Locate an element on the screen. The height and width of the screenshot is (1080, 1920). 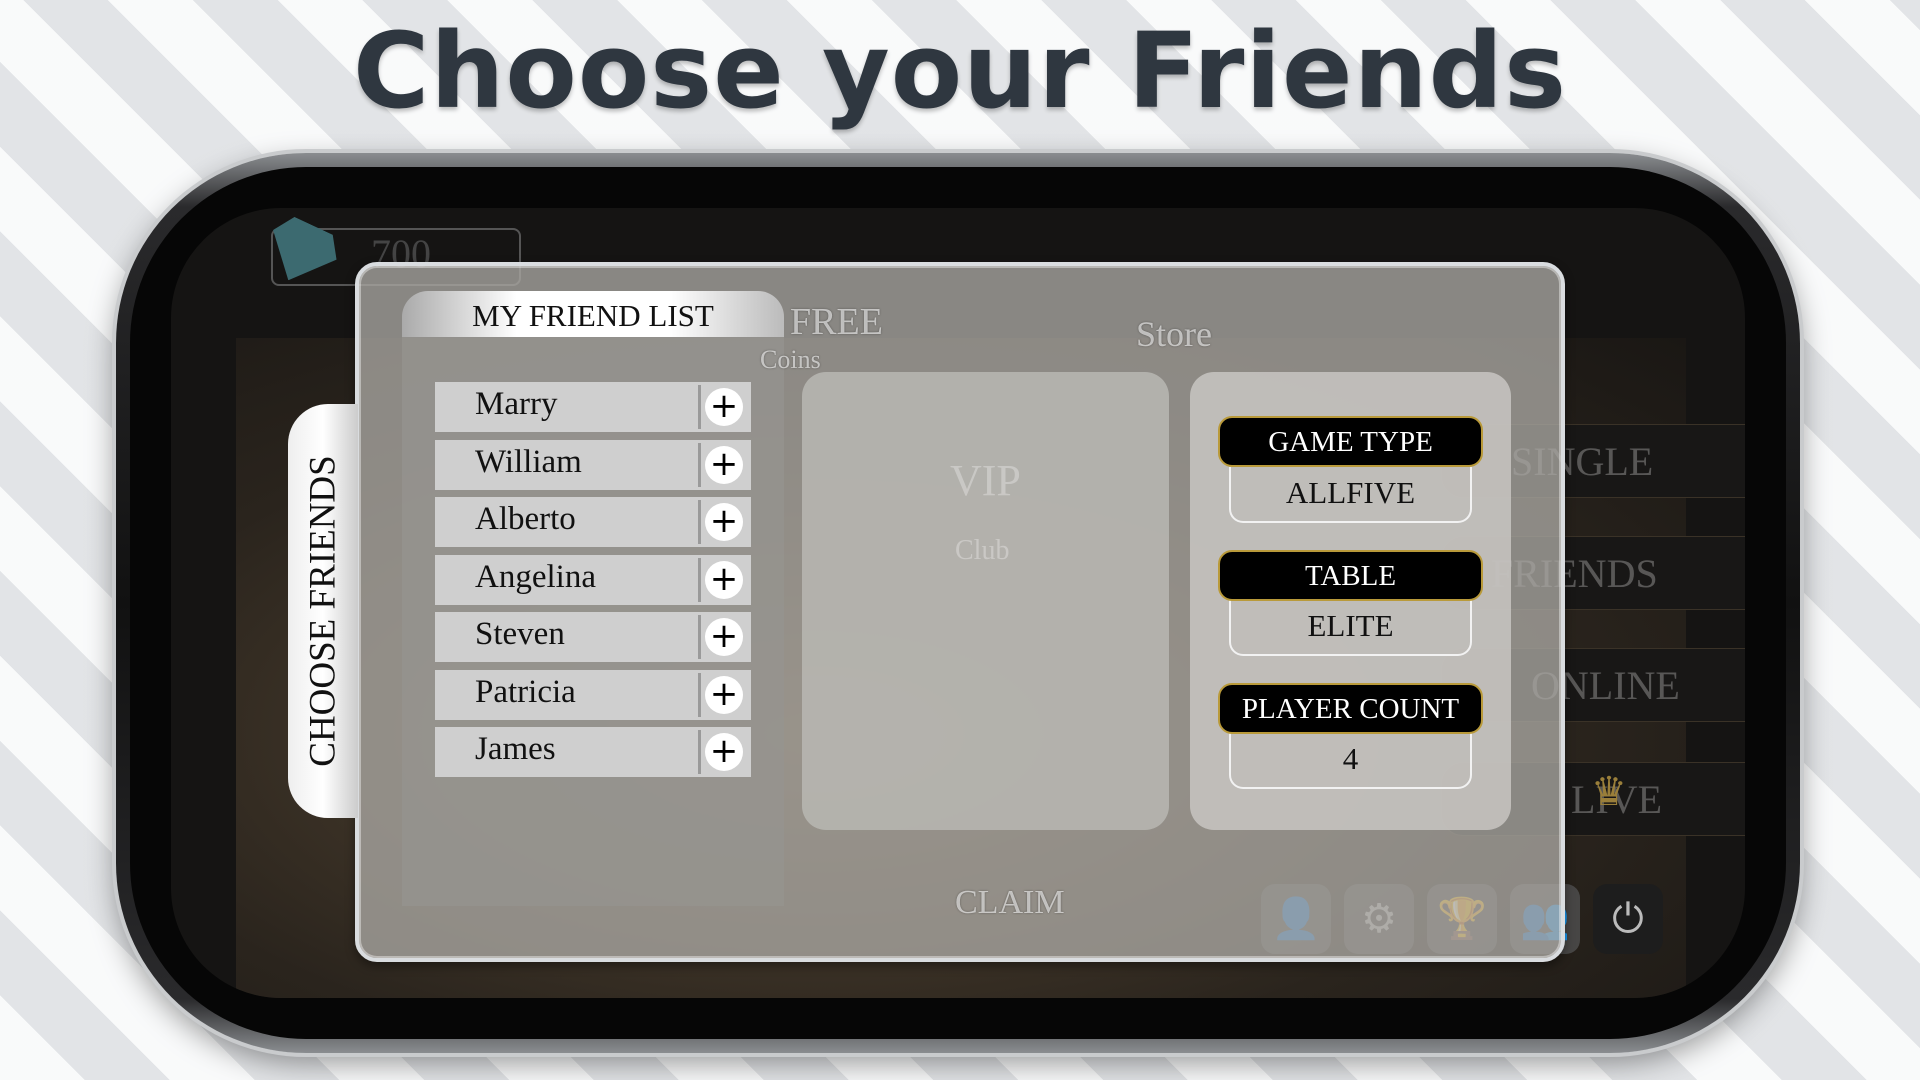
choose-friends-tab-label: CHOOSE FRIENDS is located at coordinates (323, 611).